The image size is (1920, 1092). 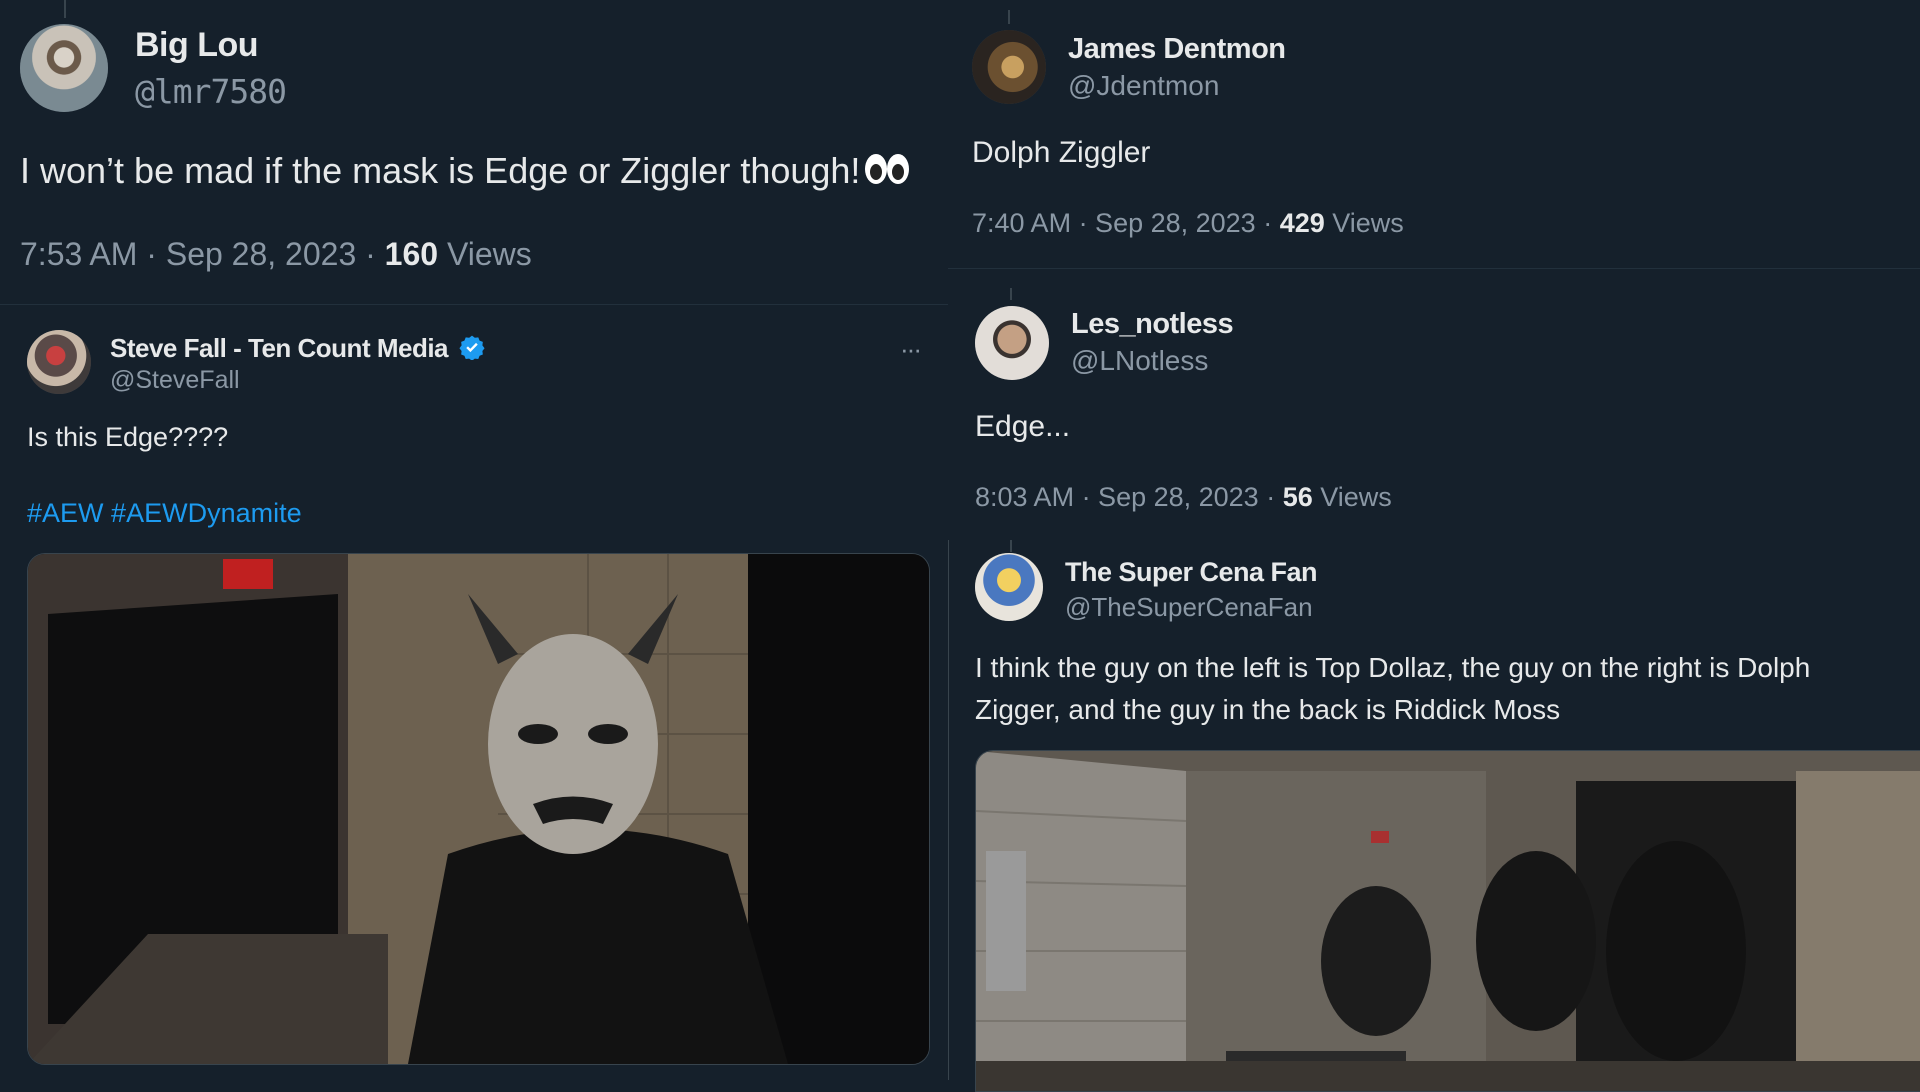 I want to click on tweet-meta: 7:53 AM · Sep 28, 2023 · 160 Views, so click(x=276, y=254).